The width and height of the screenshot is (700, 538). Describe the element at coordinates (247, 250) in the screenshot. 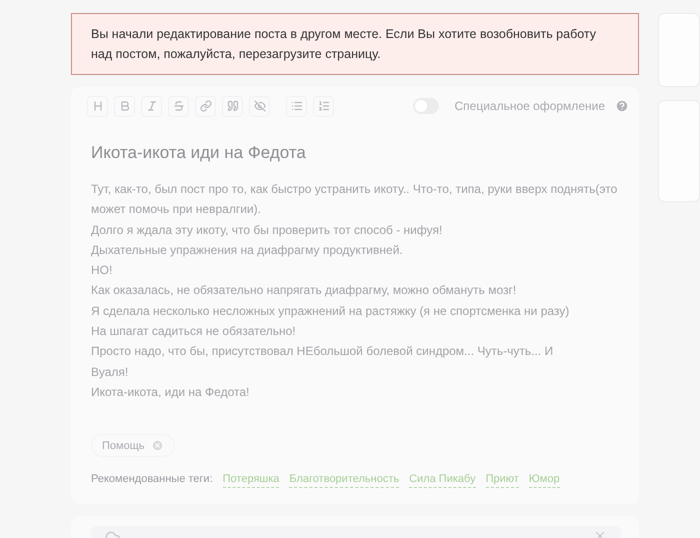

I see `post-text: Дыхательные упражнения на диафрагму продуктивней.` at that location.